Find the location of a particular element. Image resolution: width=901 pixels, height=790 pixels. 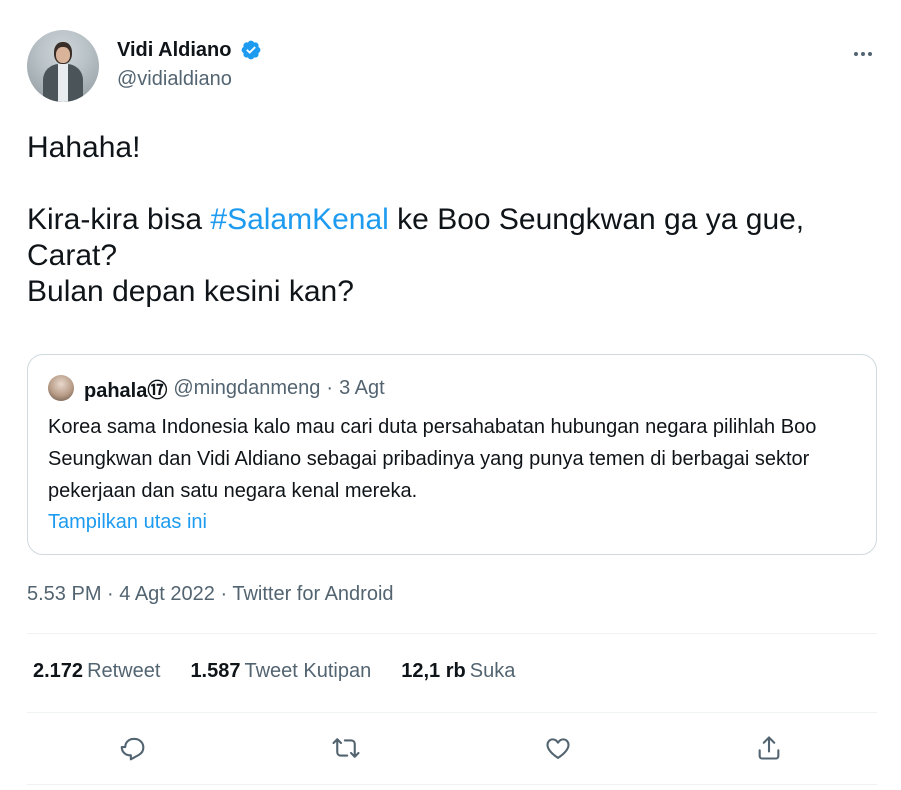

share-icon is located at coordinates (769, 748).